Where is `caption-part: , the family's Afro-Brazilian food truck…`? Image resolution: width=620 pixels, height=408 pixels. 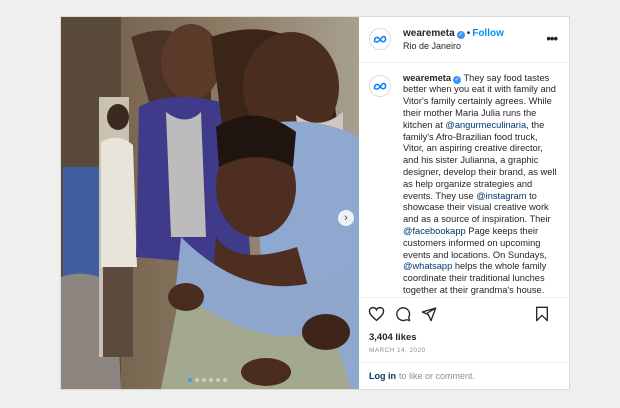
caption-part: , the family's Afro-Brazilian food truck… is located at coordinates (480, 160).